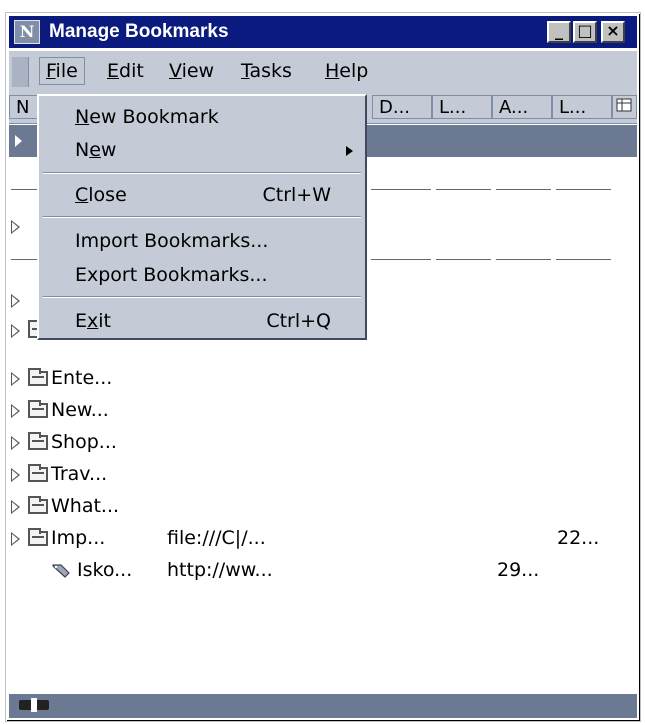 This screenshot has height=725, width=645. I want to click on menu-help: Help, so click(346, 71).